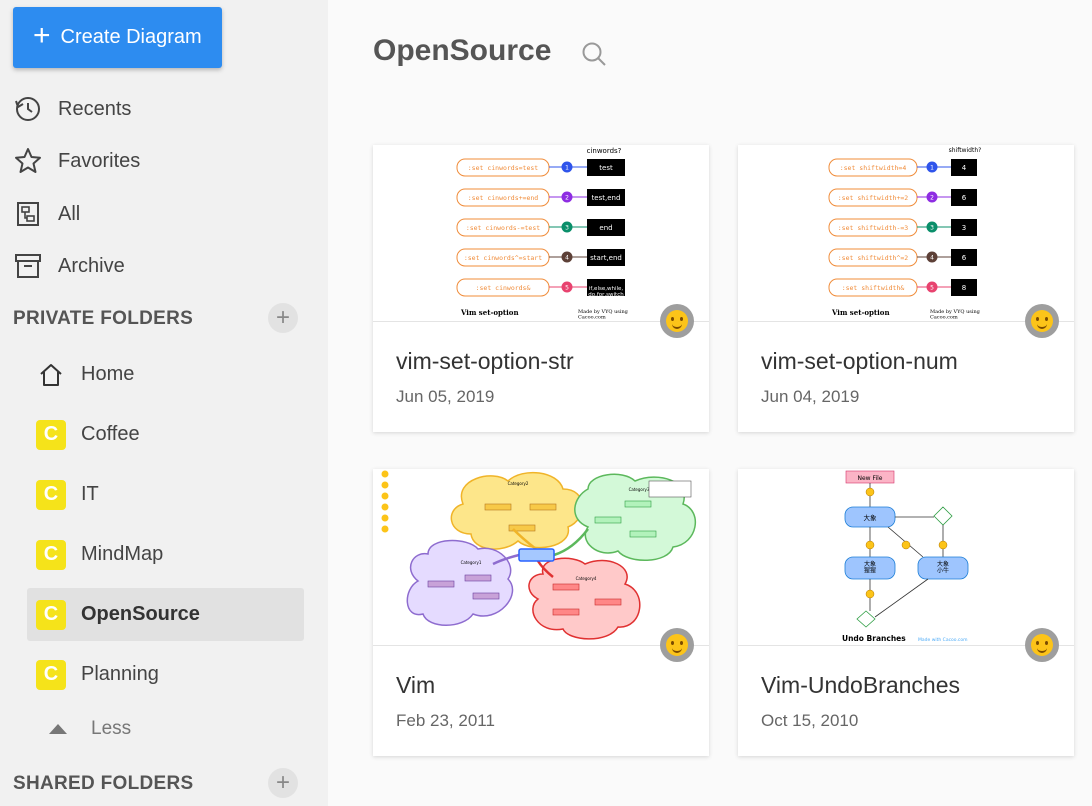 The height and width of the screenshot is (806, 1092). I want to click on page-title: OpenSource, so click(462, 50).